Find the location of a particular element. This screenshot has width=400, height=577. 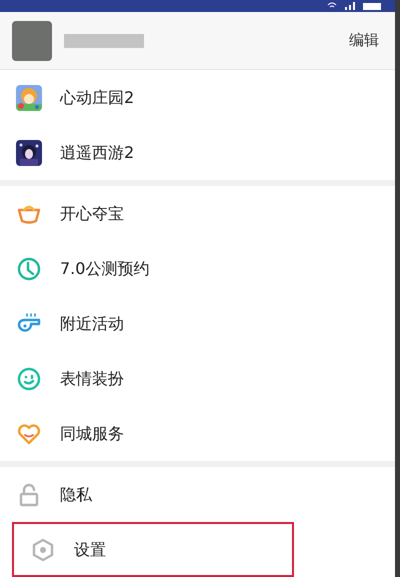

menu-item: 附近活动 is located at coordinates (197, 323).